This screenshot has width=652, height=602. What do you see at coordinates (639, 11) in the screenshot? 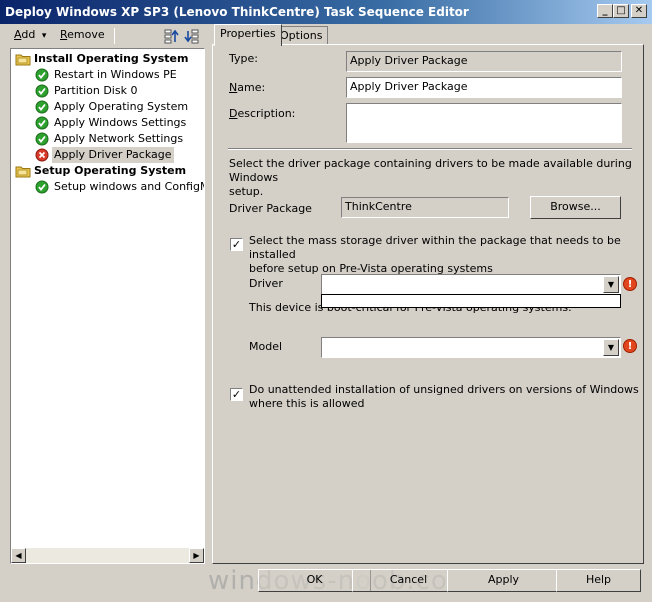
I see `close-button: ✕` at bounding box center [639, 11].